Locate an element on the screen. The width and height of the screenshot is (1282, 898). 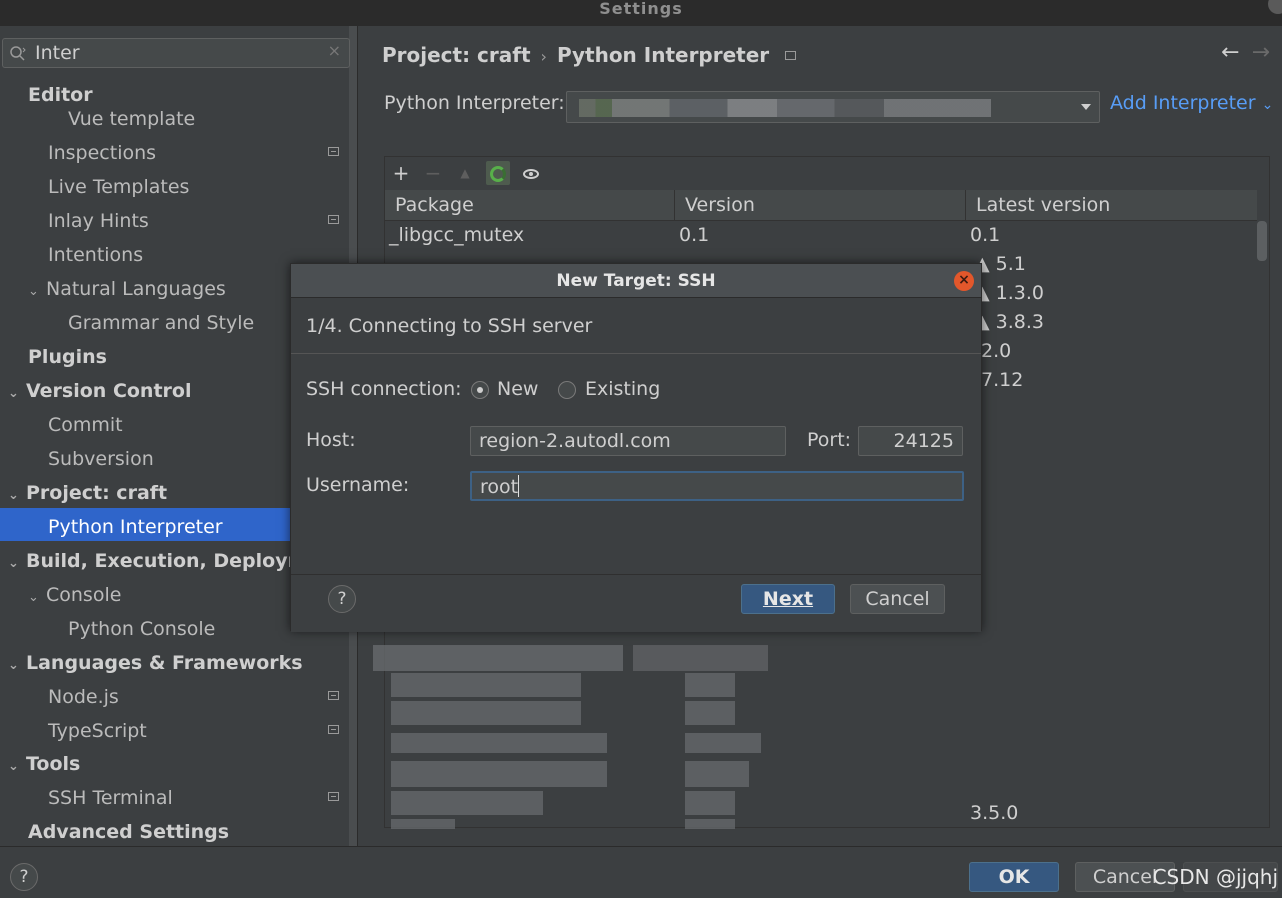
sidebar-item-vue-template: Vue template is located at coordinates (131, 119).